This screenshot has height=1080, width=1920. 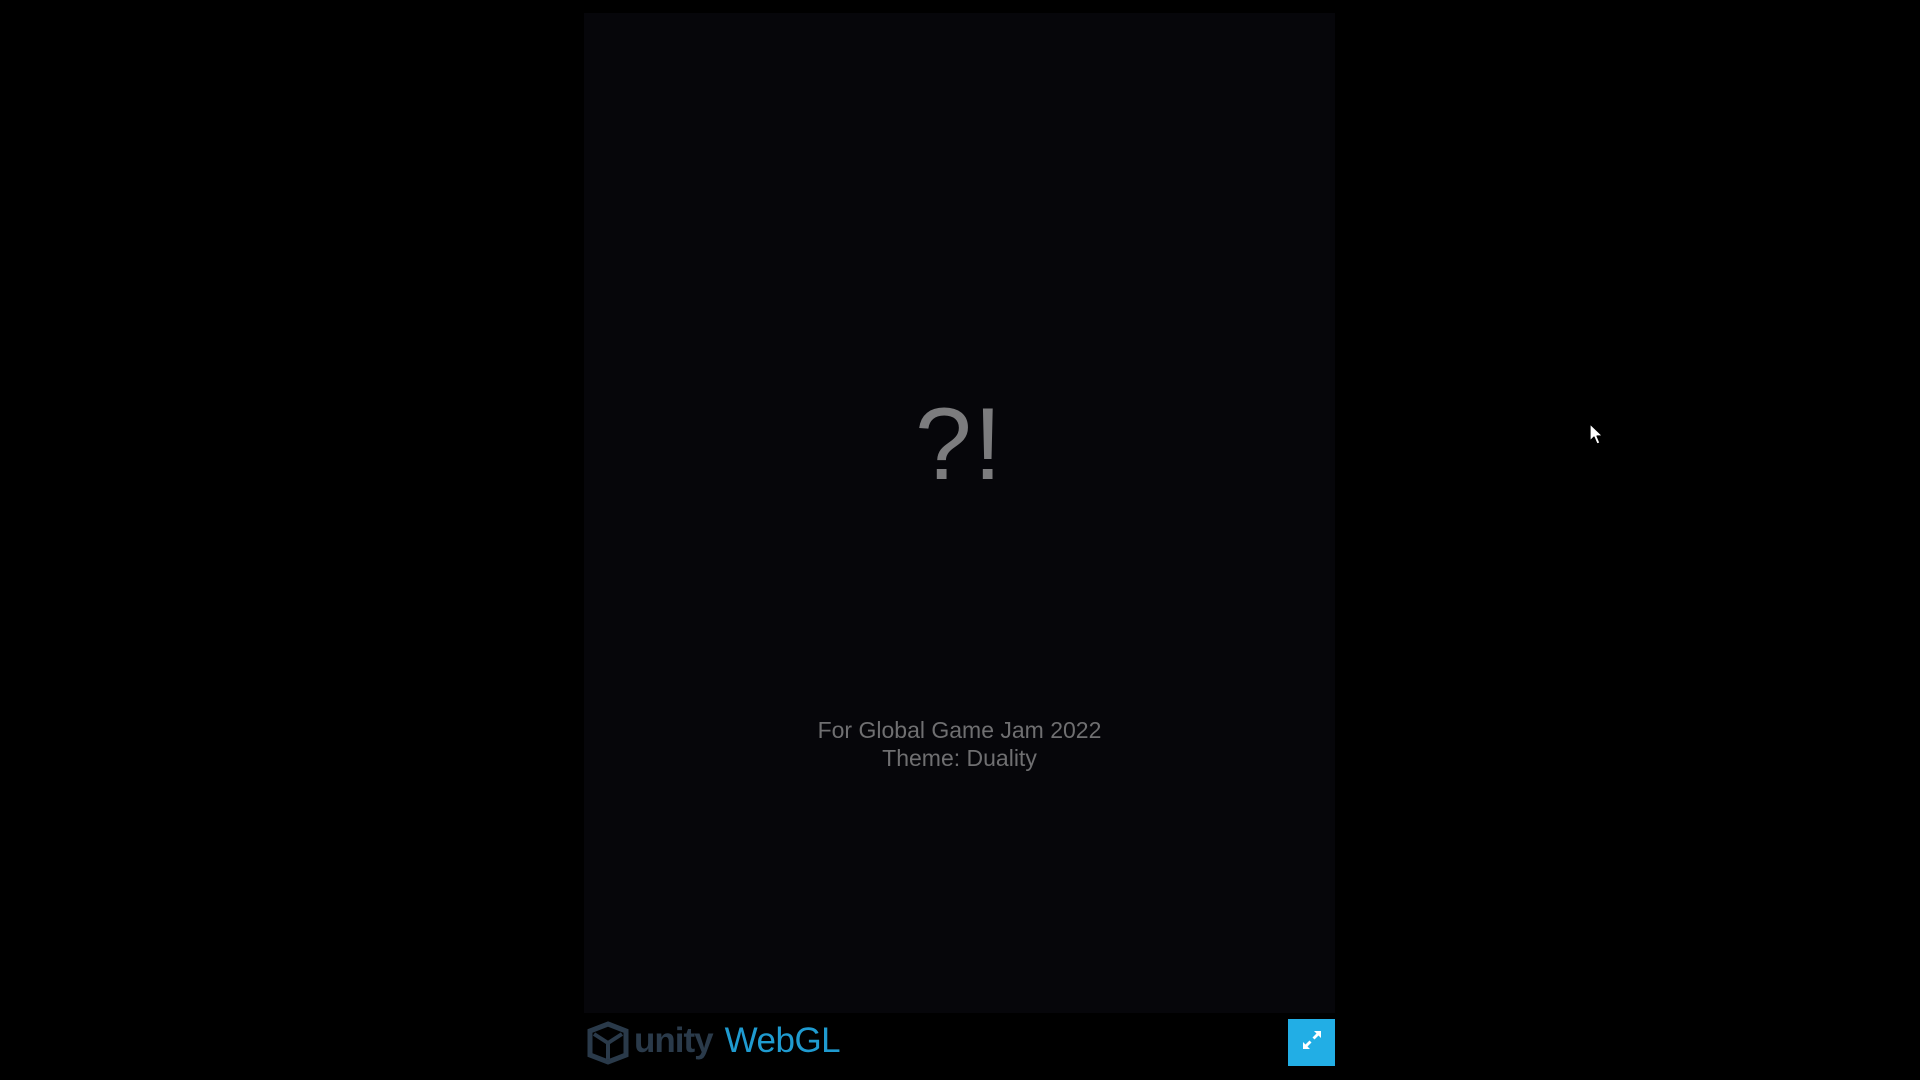 I want to click on credit-line-theme: Theme: Duality, so click(x=959, y=758).